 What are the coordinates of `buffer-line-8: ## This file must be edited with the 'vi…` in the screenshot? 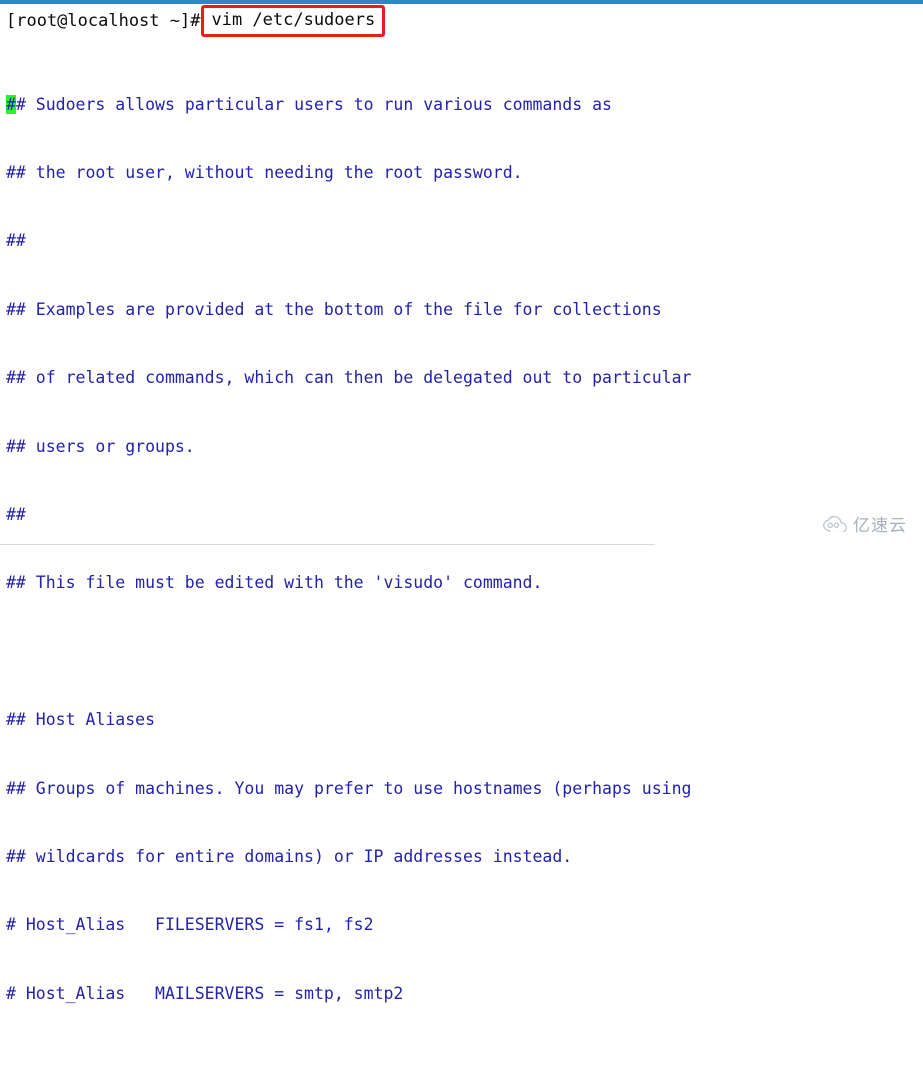 It's located at (274, 583).